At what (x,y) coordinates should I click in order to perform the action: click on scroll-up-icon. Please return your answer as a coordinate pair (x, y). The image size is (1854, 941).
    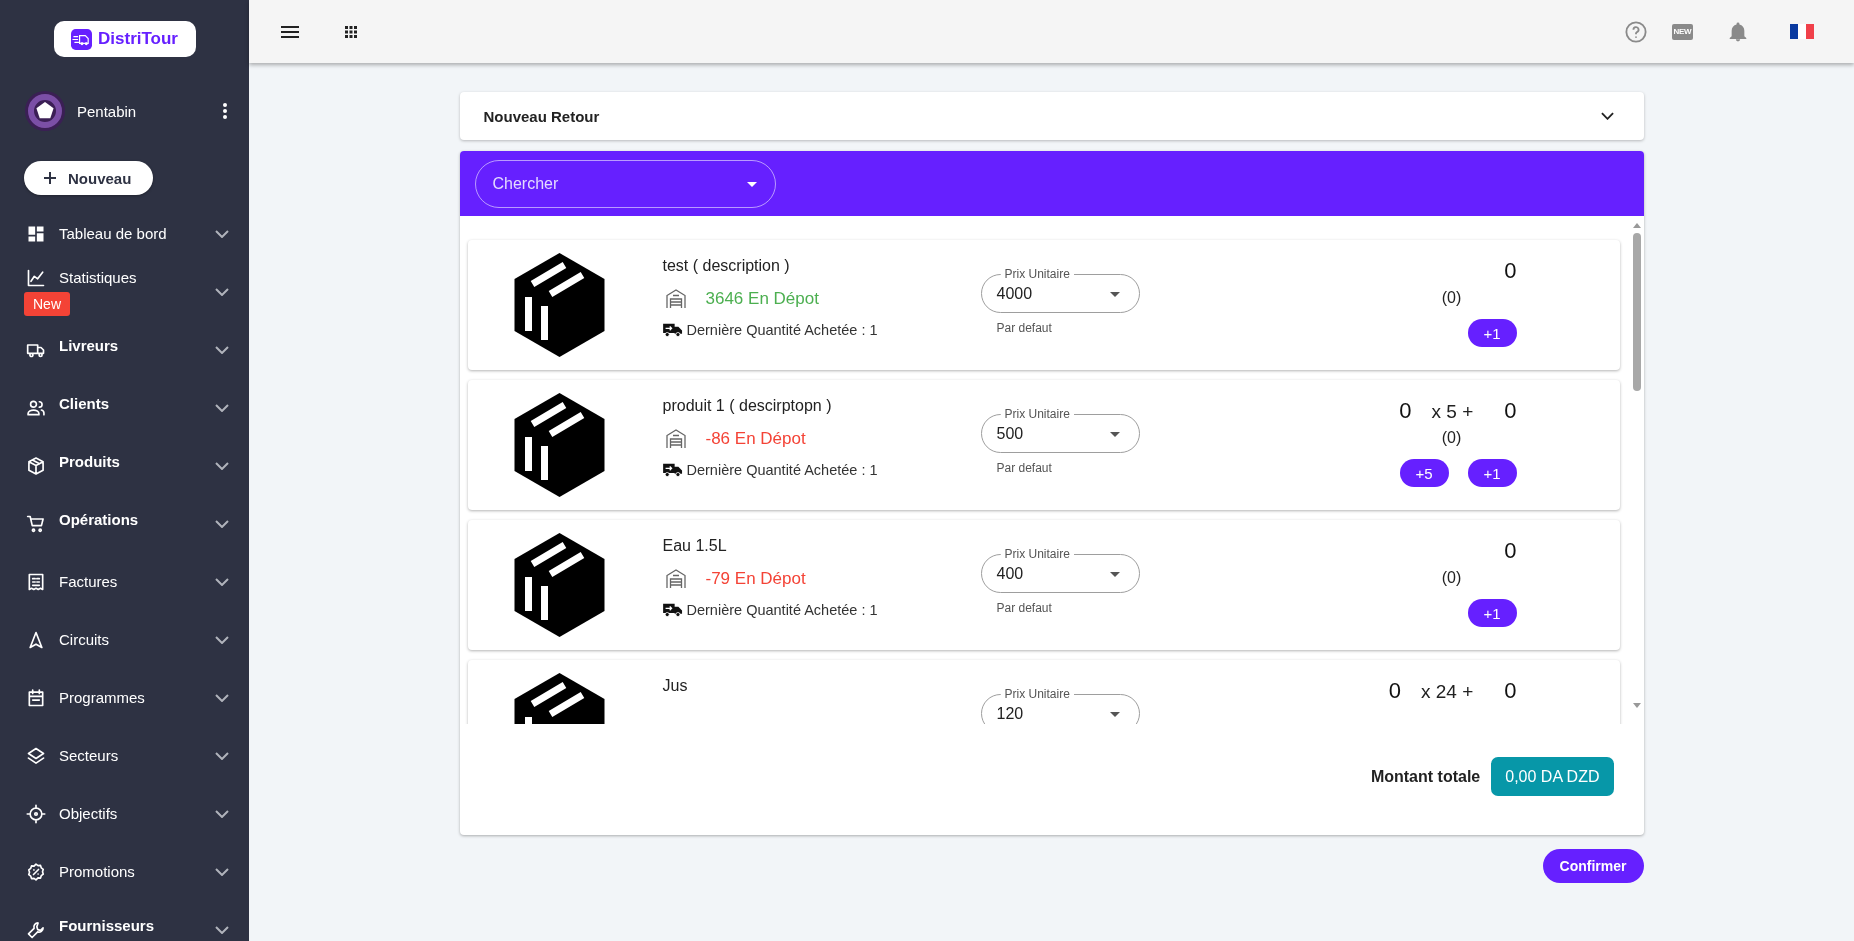
    Looking at the image, I should click on (1636, 225).